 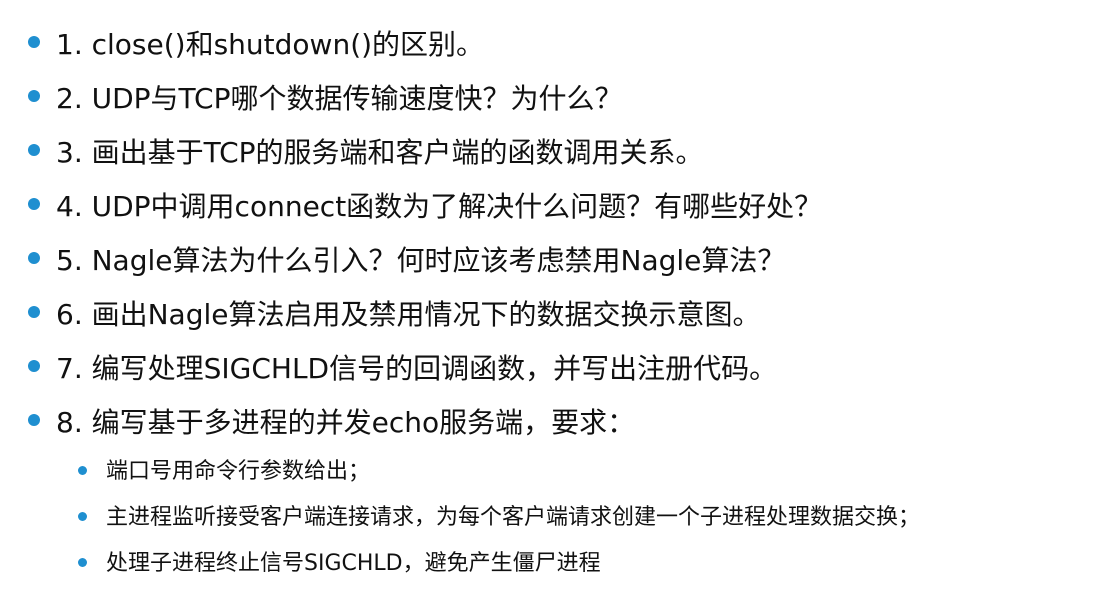 What do you see at coordinates (408, 314) in the screenshot?
I see `list-item-text: 6. 画出Nagle算法启用及禁用情况下的数据交换示意图。` at bounding box center [408, 314].